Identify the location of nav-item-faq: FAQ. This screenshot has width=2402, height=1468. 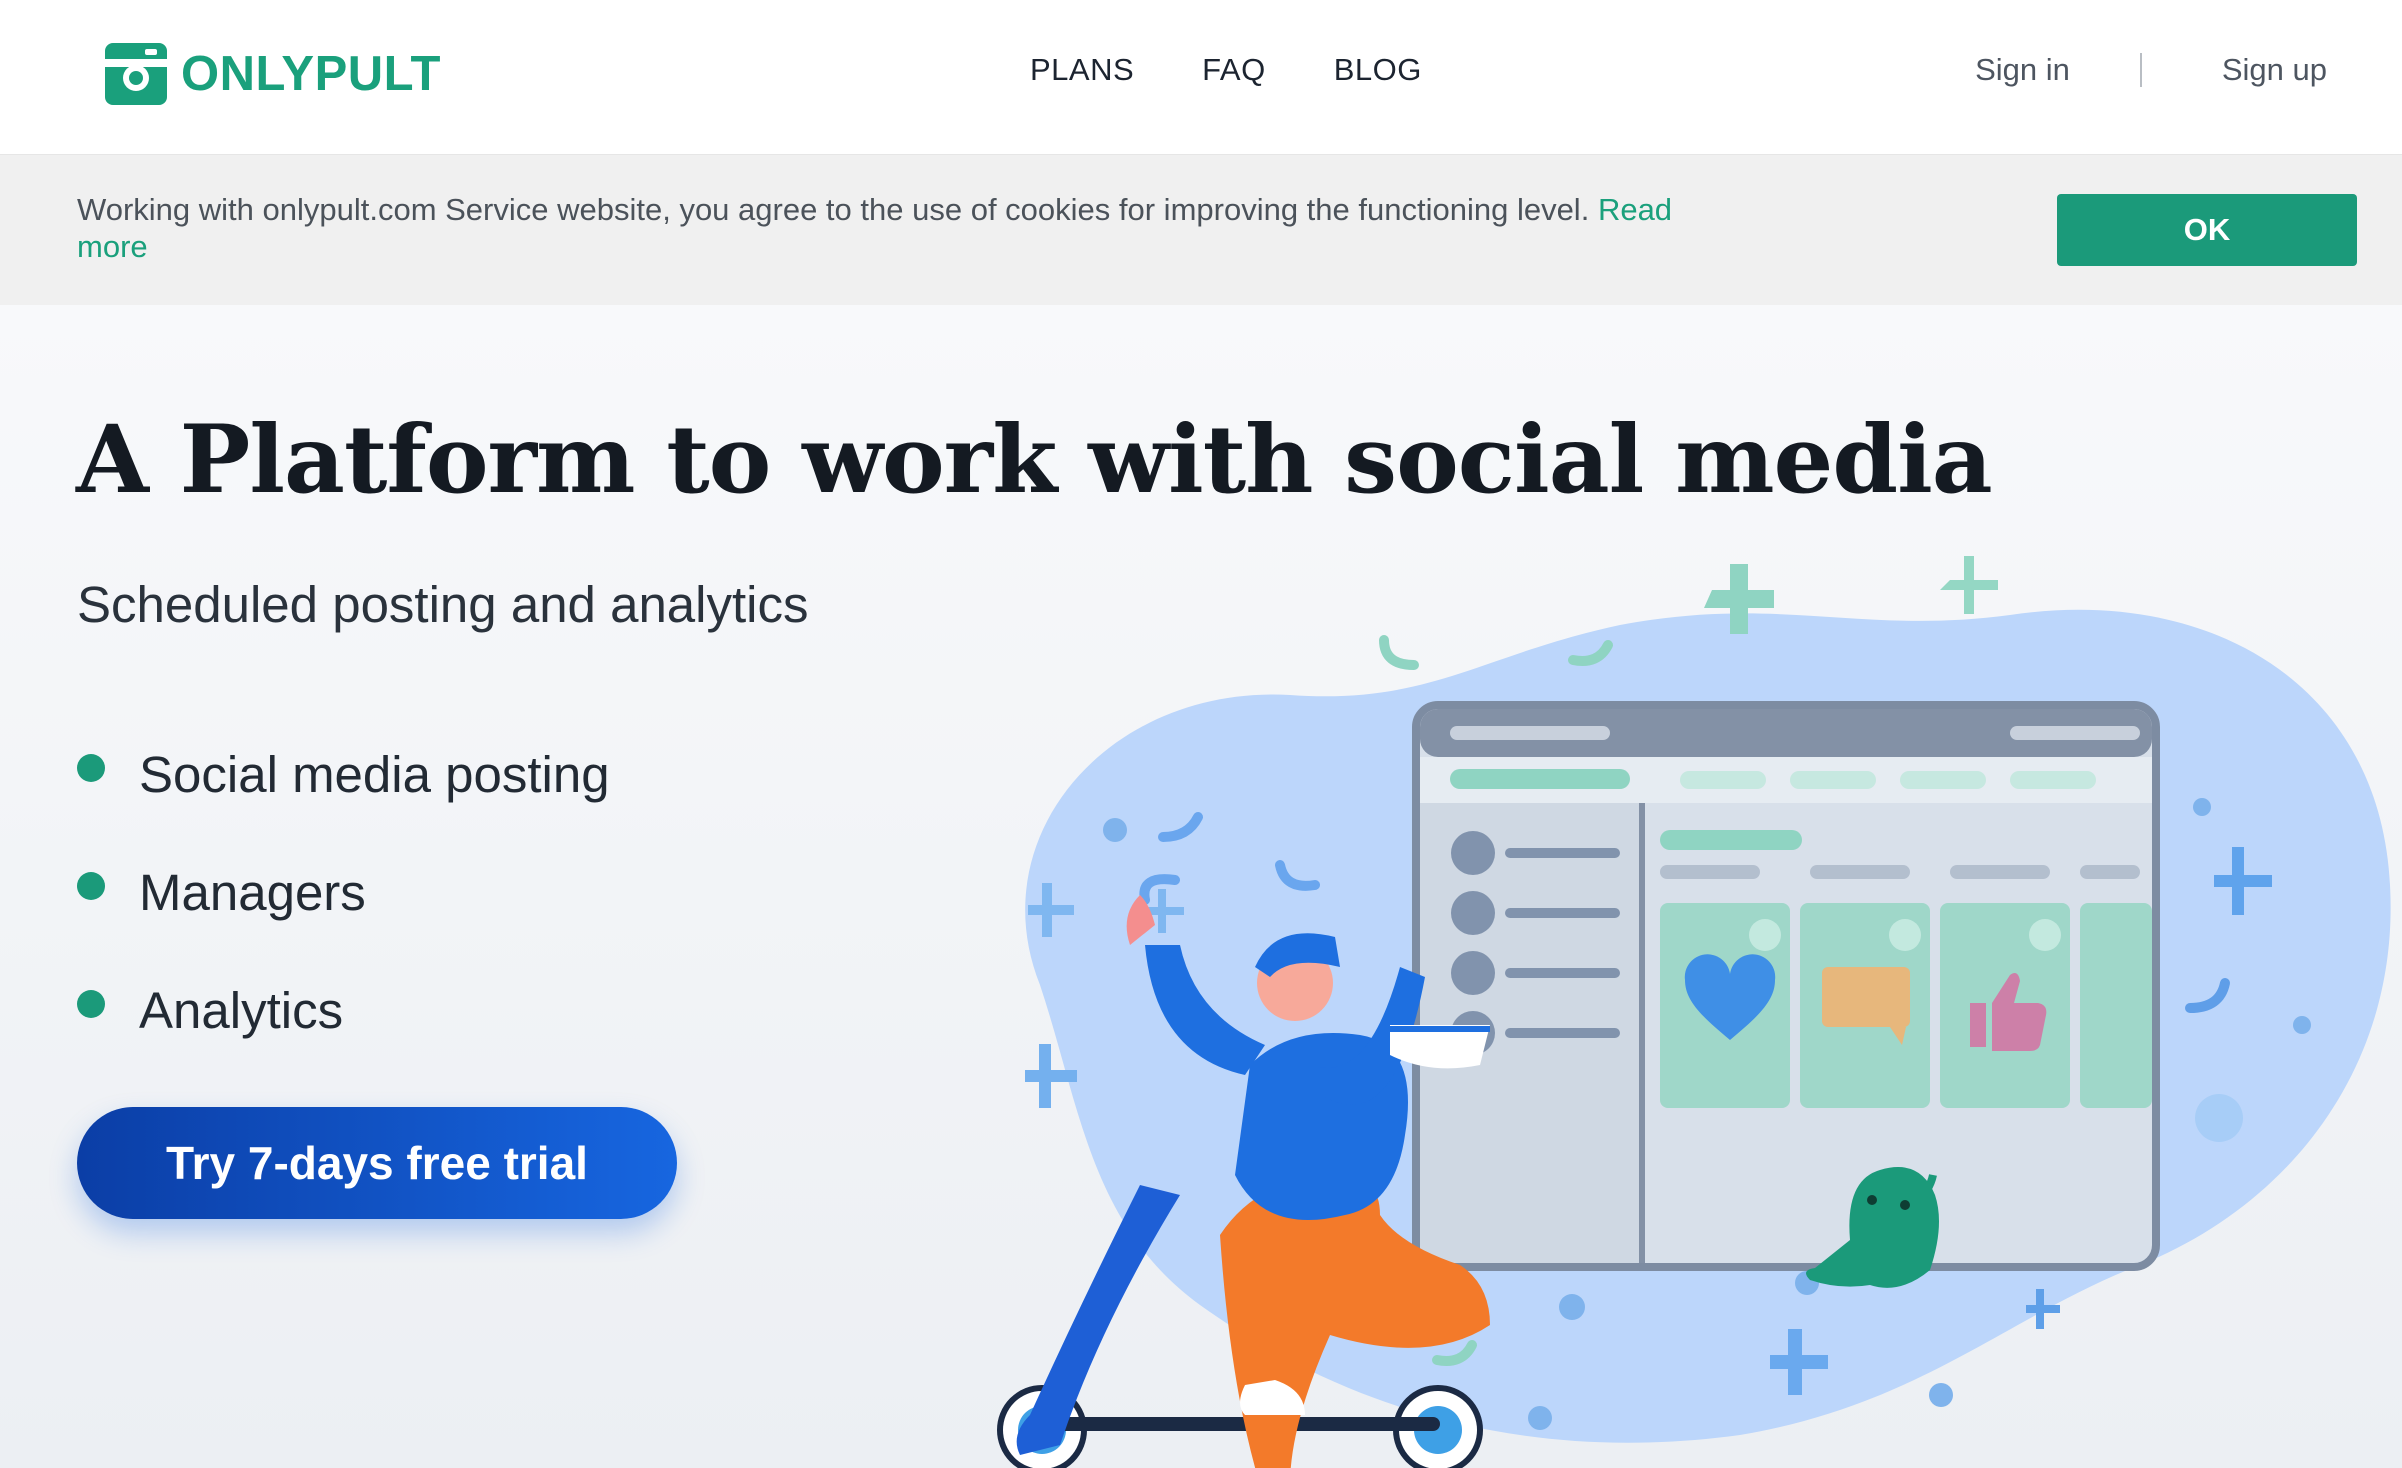
(1234, 70).